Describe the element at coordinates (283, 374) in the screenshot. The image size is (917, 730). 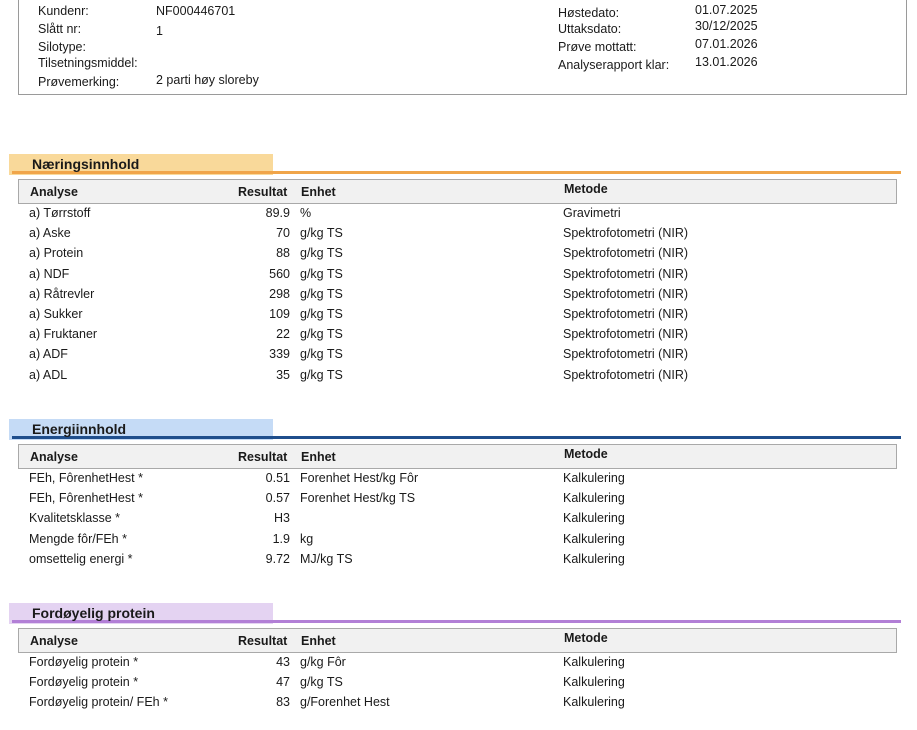
I see `cell-resultat: 35` at that location.